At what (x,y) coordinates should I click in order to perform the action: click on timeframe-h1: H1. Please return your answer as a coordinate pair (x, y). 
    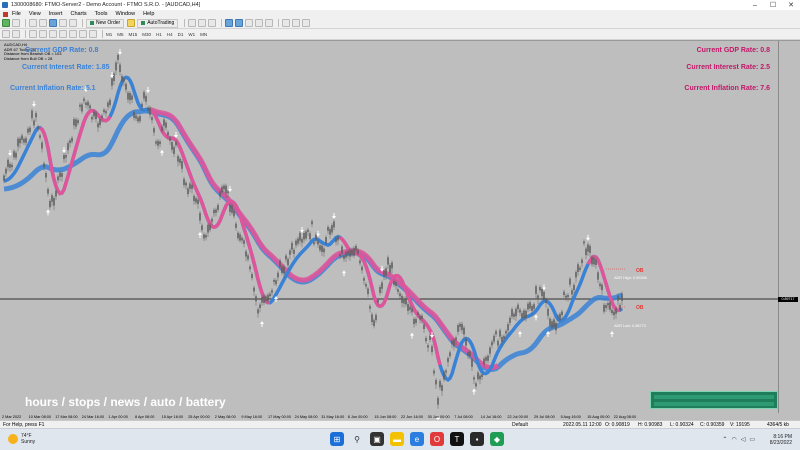
    Looking at the image, I should click on (159, 34).